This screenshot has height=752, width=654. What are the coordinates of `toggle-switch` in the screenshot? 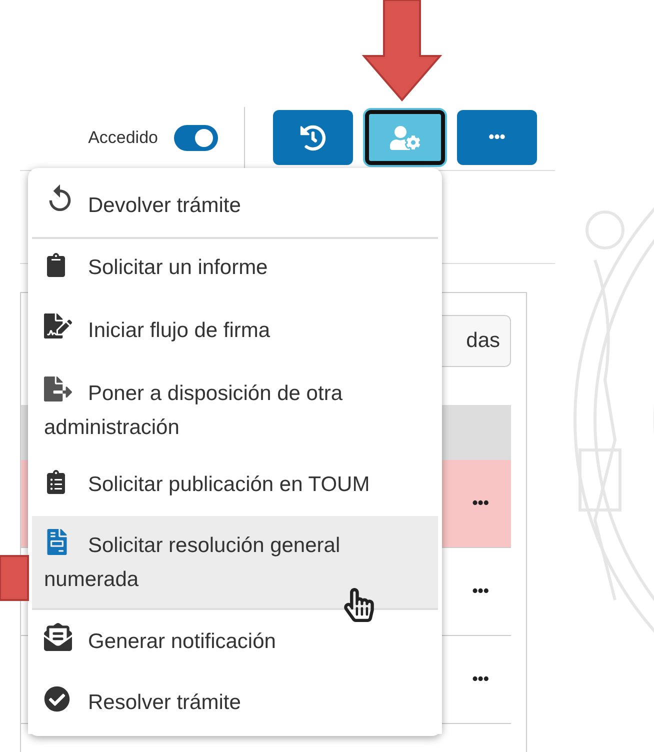 It's located at (196, 137).